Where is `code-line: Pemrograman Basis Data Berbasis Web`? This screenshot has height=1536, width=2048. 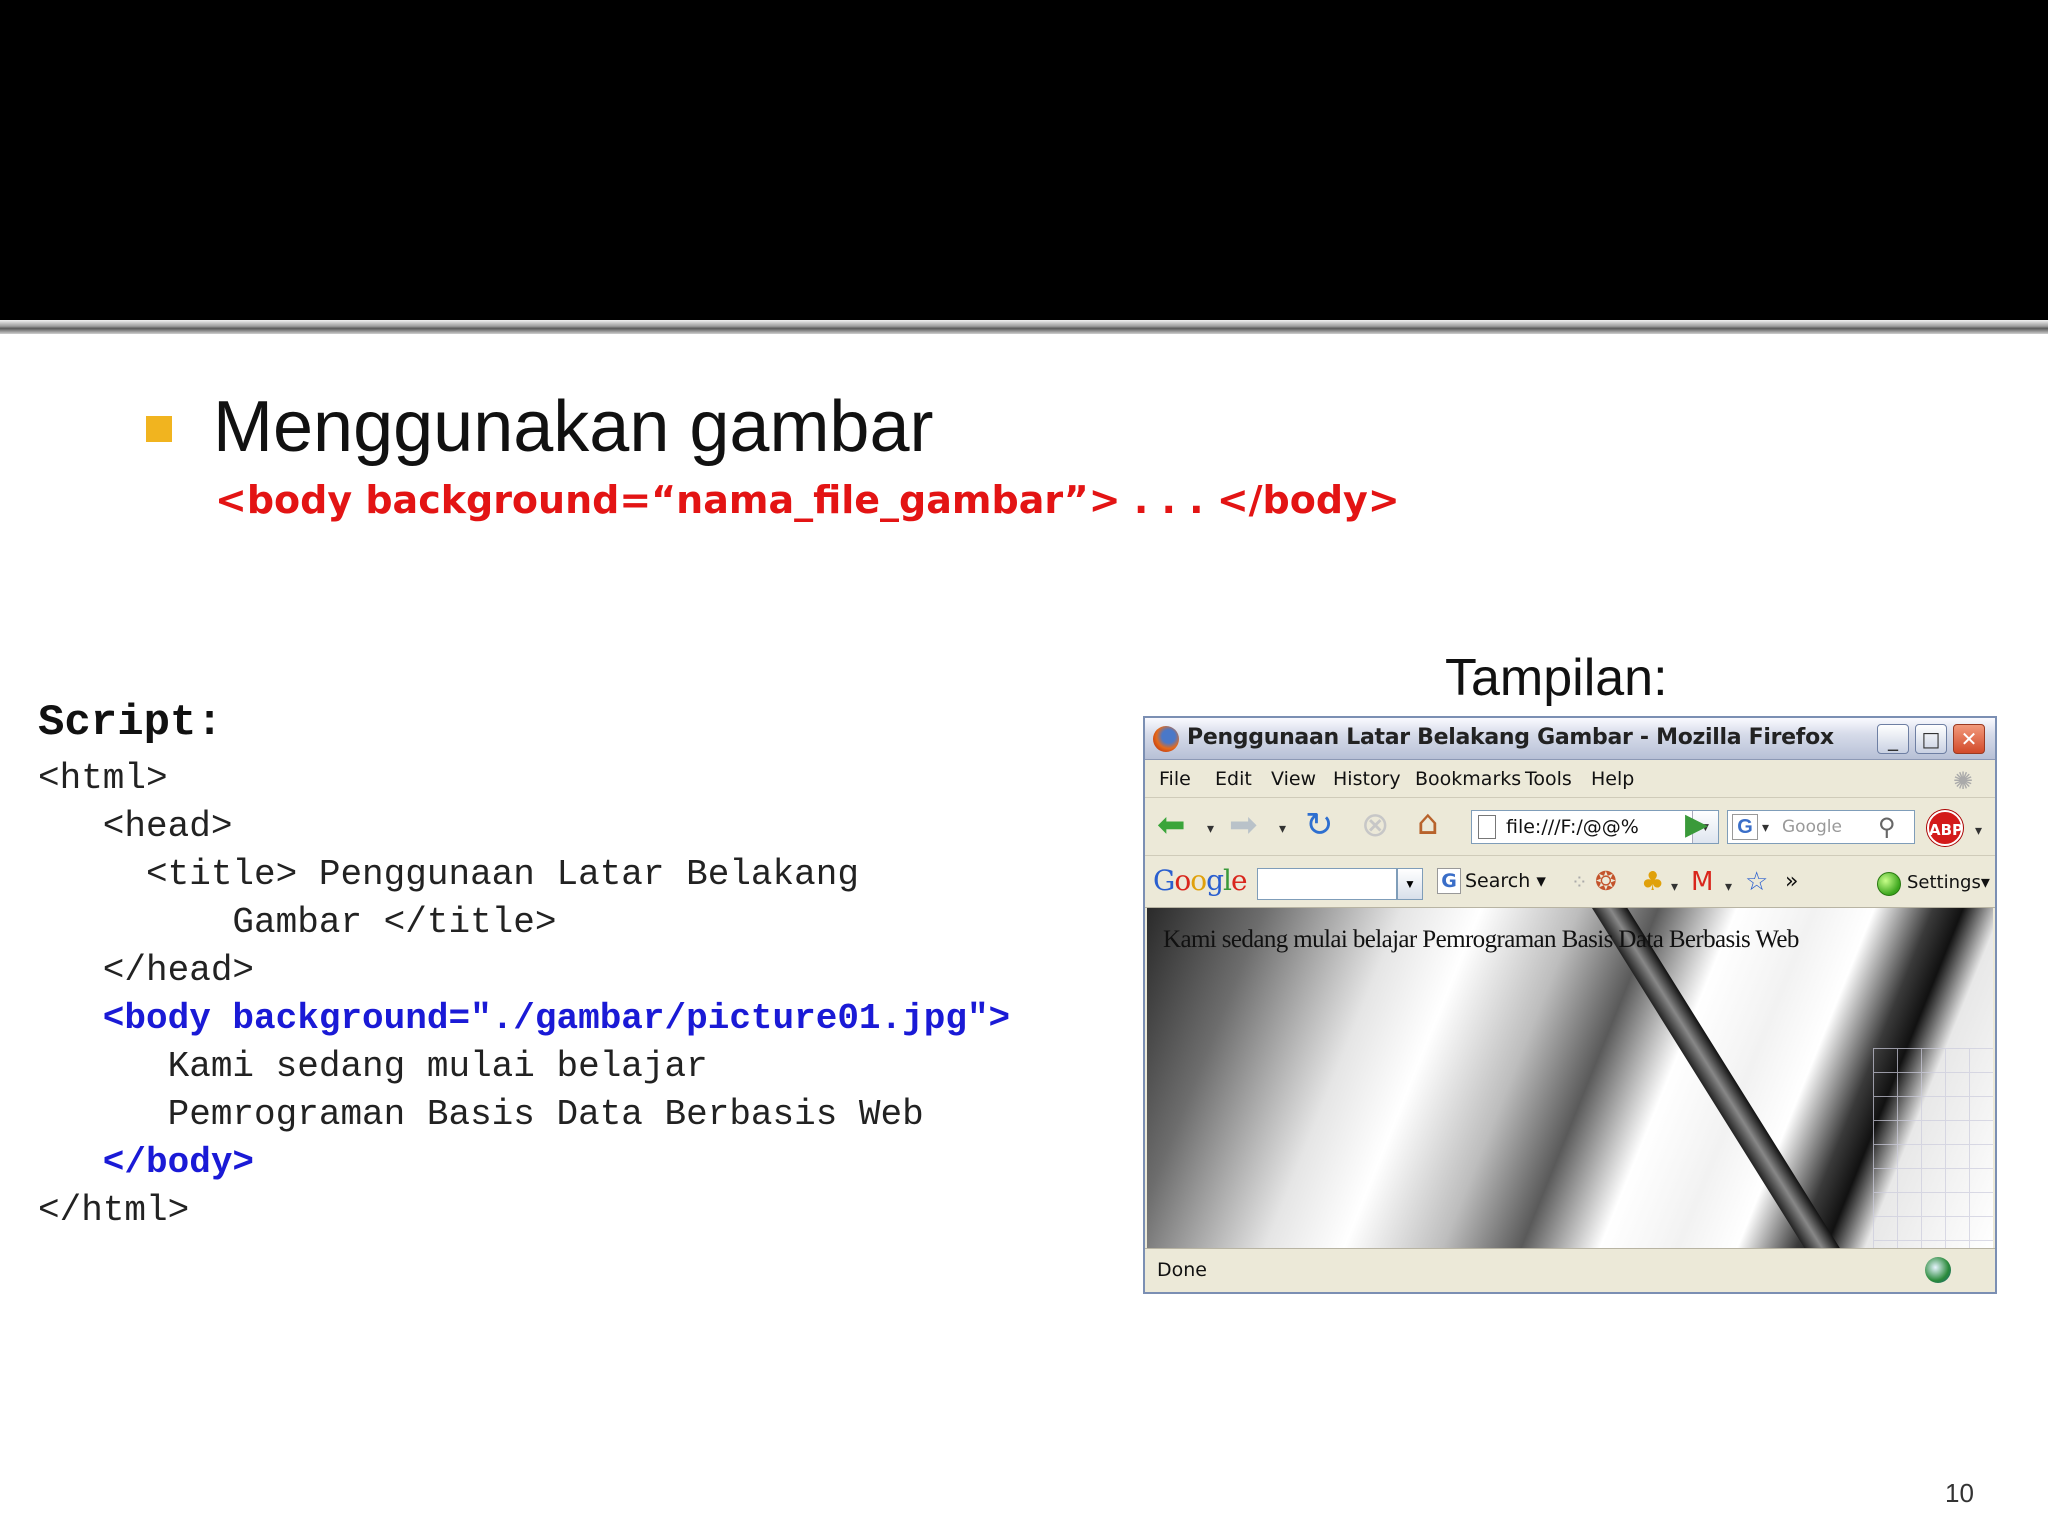 code-line: Pemrograman Basis Data Berbasis Web is located at coordinates (481, 1114).